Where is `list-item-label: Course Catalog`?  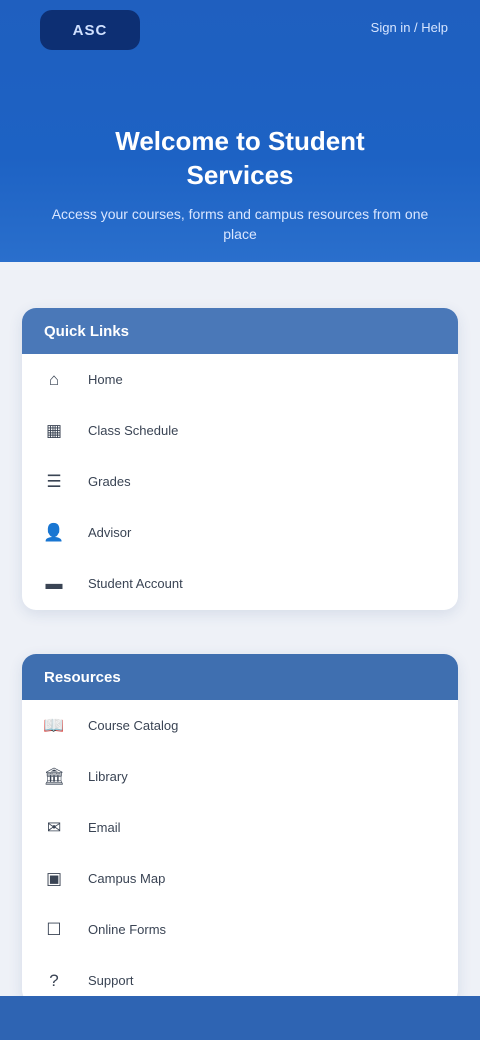
list-item-label: Course Catalog is located at coordinates (133, 725).